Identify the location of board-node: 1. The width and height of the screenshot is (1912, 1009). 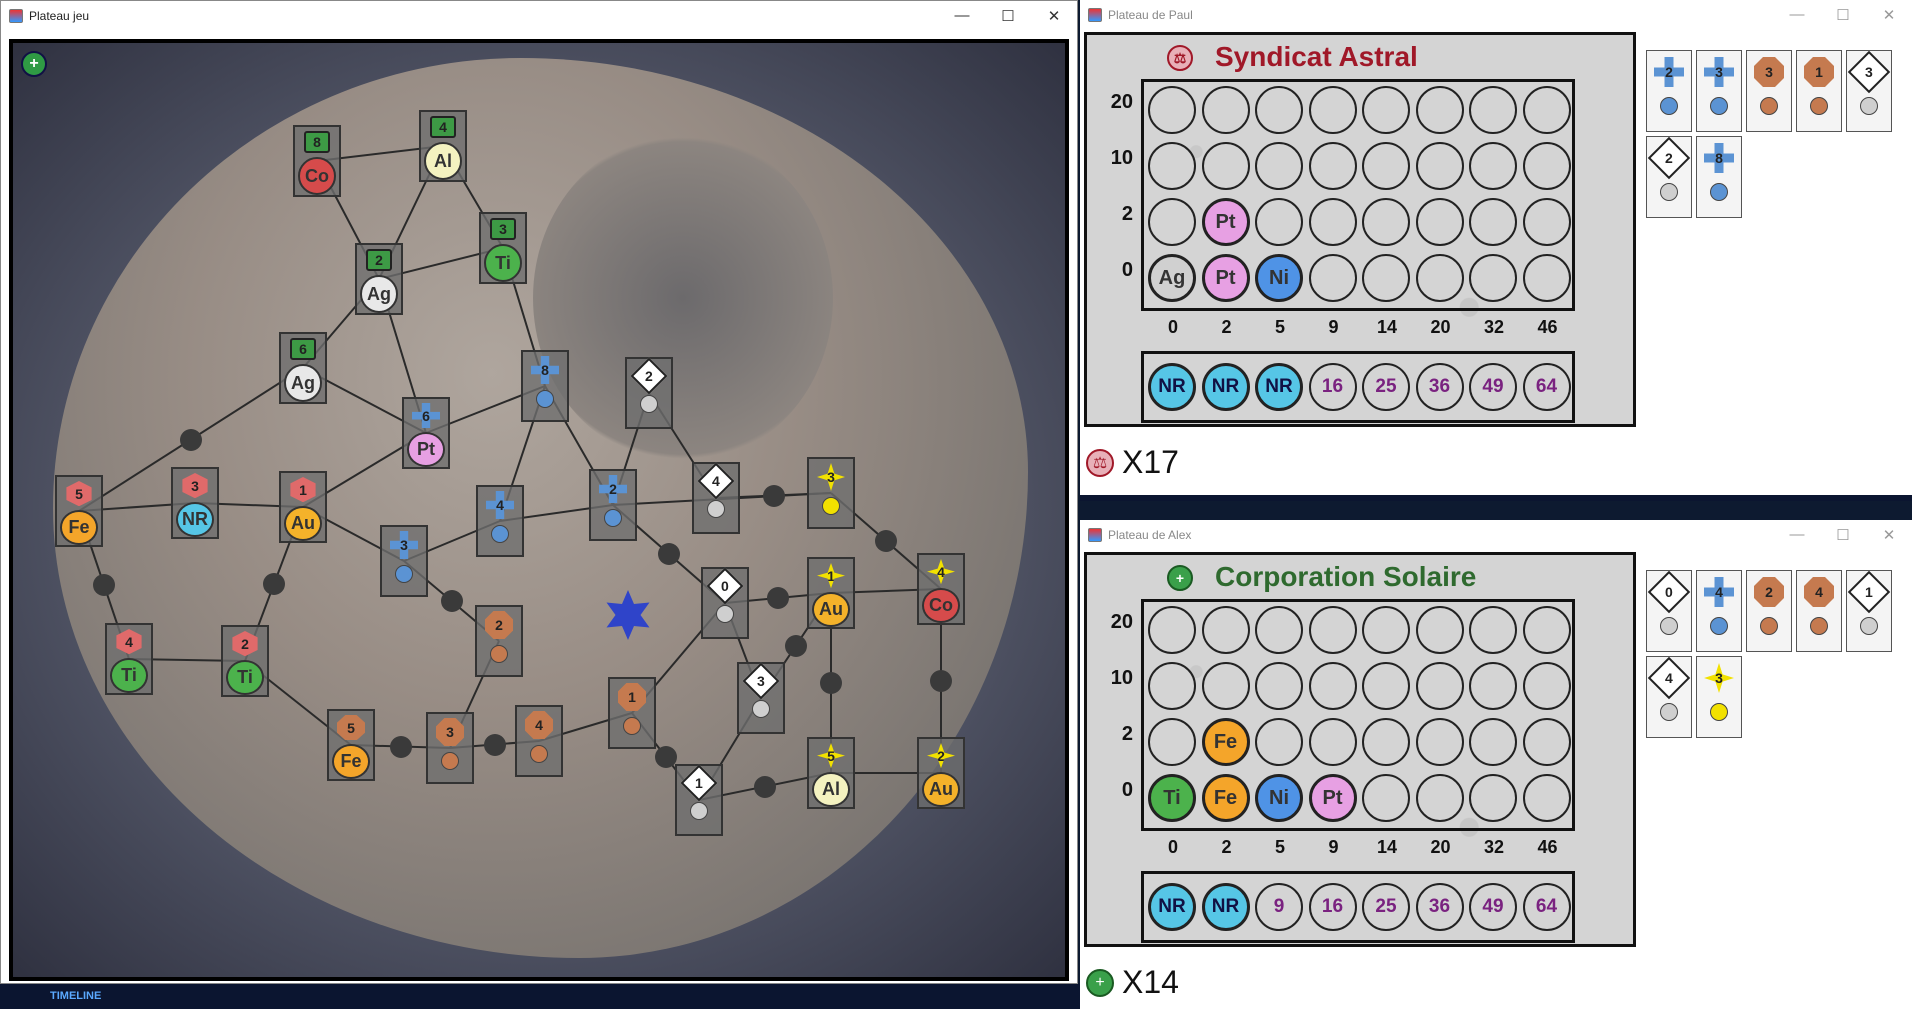
(699, 800).